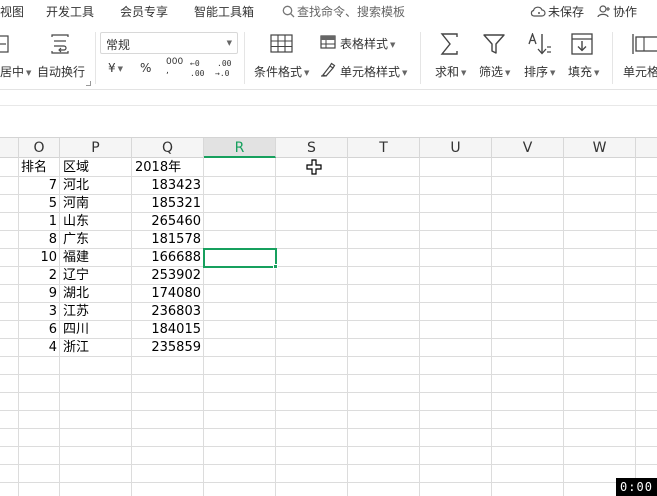 This screenshot has width=657, height=496. I want to click on increase-decimal-icon: ←0.00, so click(199, 68).